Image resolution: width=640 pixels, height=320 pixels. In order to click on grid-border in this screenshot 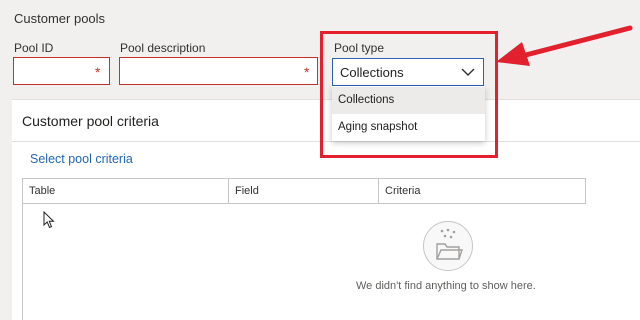, I will do `click(22, 262)`.